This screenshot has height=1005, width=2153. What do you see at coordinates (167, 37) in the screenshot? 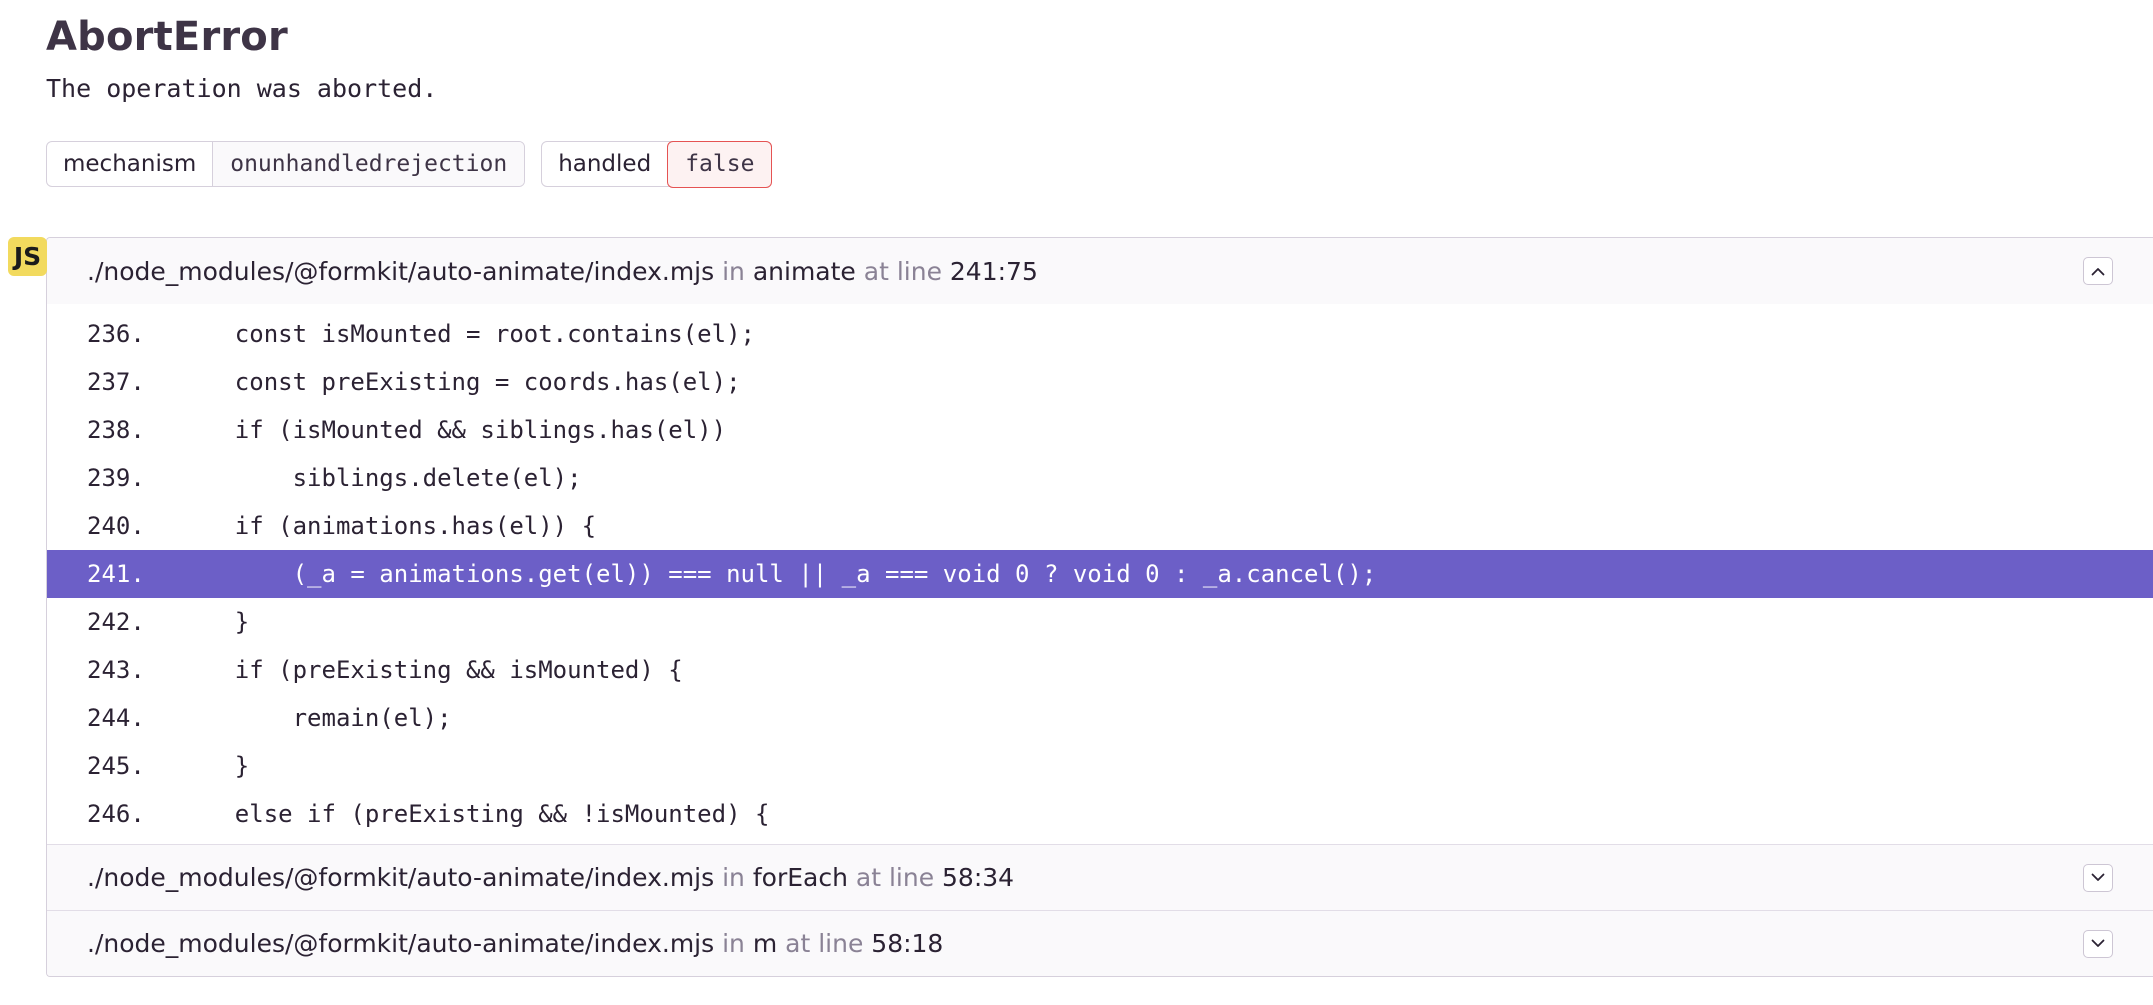
I see `error-title: AbortError` at bounding box center [167, 37].